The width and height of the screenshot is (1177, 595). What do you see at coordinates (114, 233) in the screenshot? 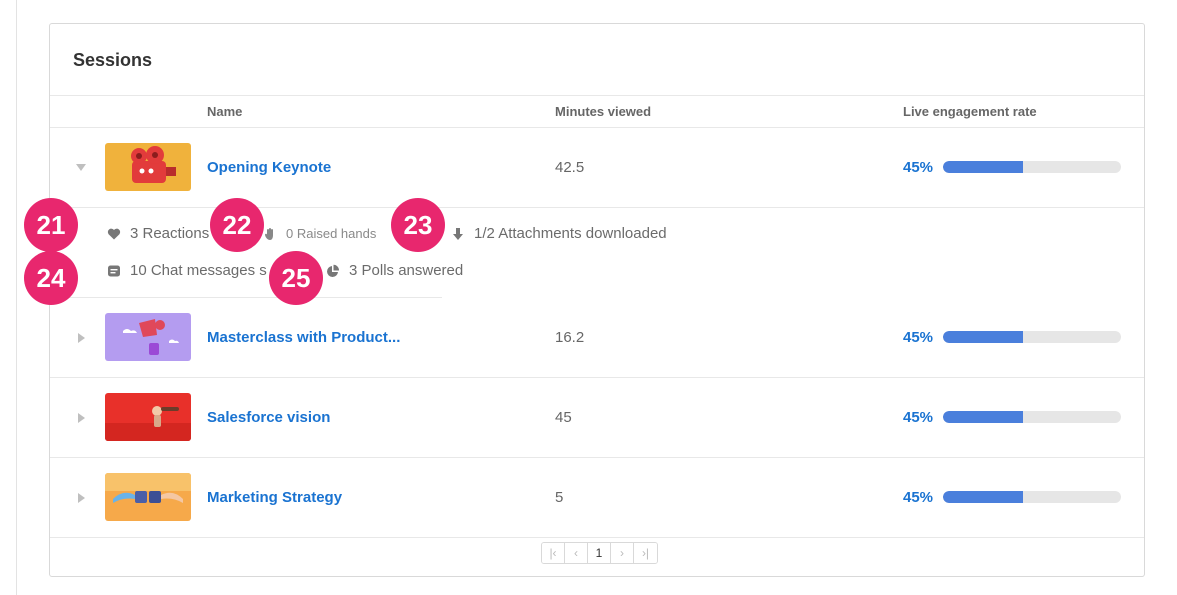
I see `heart-icon` at bounding box center [114, 233].